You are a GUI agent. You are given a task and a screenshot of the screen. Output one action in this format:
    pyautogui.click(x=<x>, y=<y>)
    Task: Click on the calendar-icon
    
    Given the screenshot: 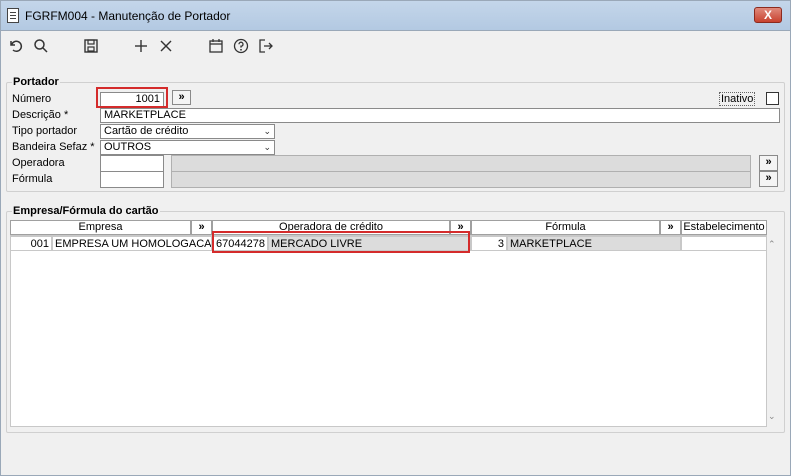 What is the action you would take?
    pyautogui.click(x=216, y=46)
    